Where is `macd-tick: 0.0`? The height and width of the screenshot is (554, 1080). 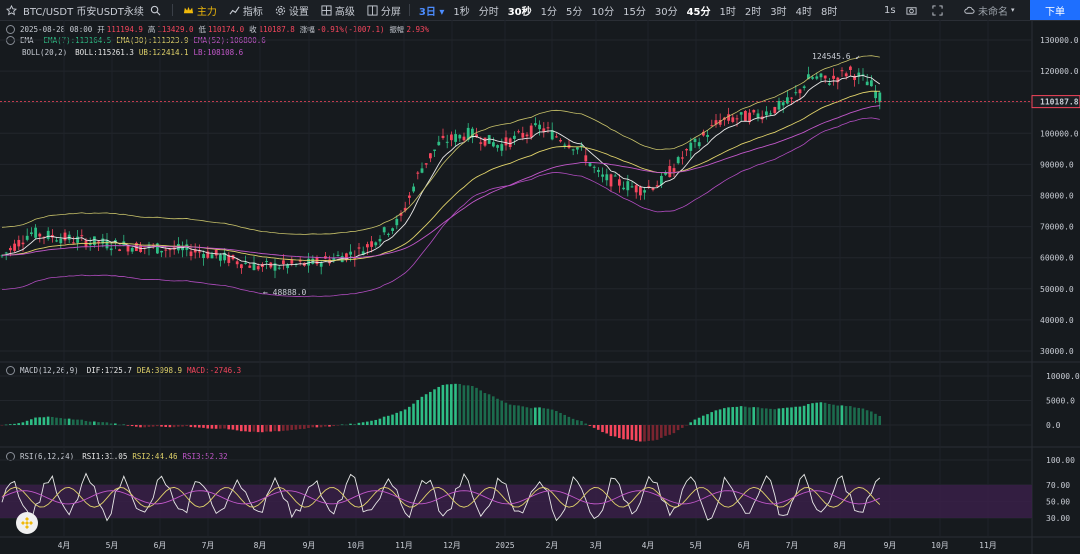 macd-tick: 0.0 is located at coordinates (1053, 425).